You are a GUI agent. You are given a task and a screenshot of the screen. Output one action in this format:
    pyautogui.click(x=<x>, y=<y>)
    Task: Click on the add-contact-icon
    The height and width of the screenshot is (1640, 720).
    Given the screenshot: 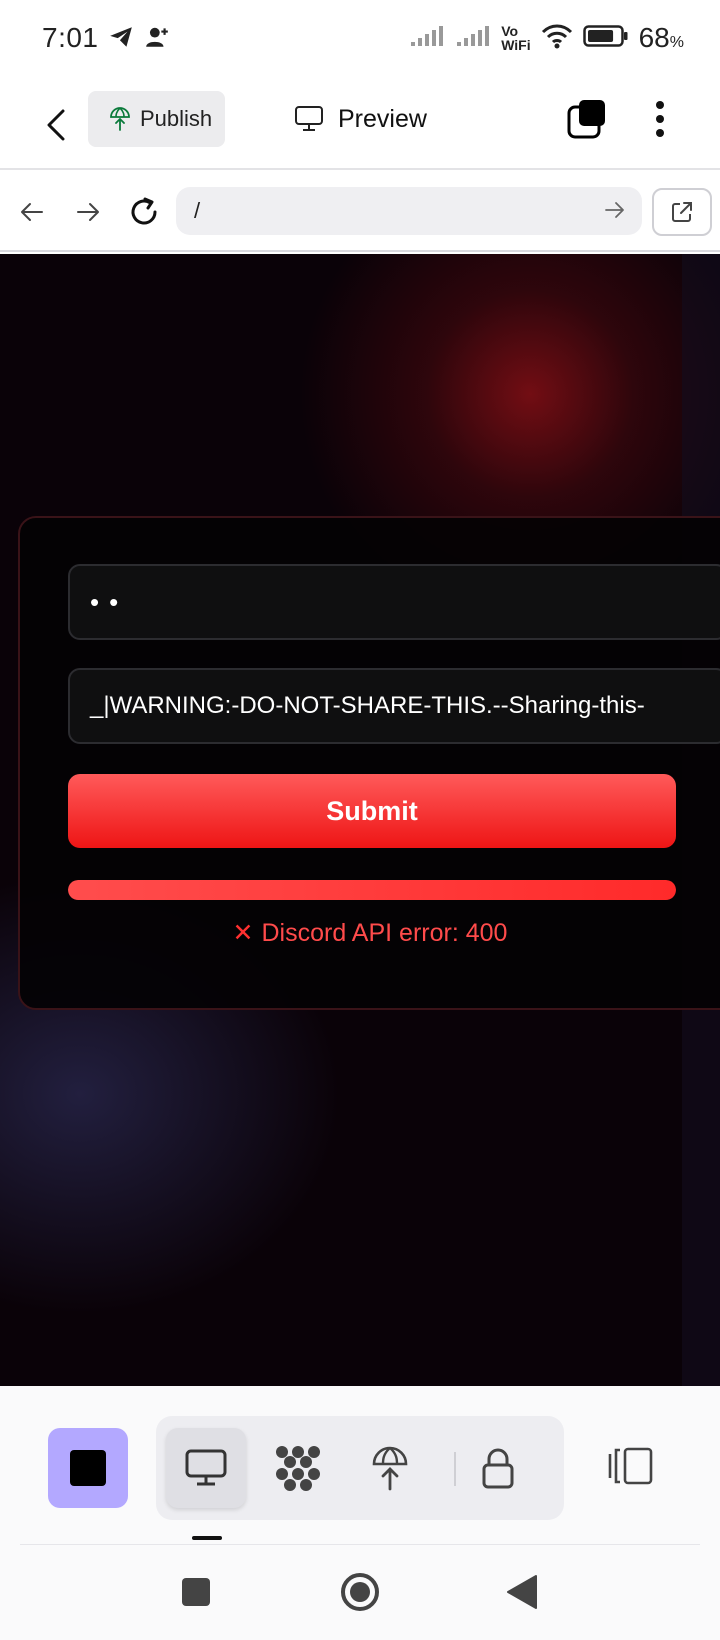 What is the action you would take?
    pyautogui.click(x=157, y=39)
    